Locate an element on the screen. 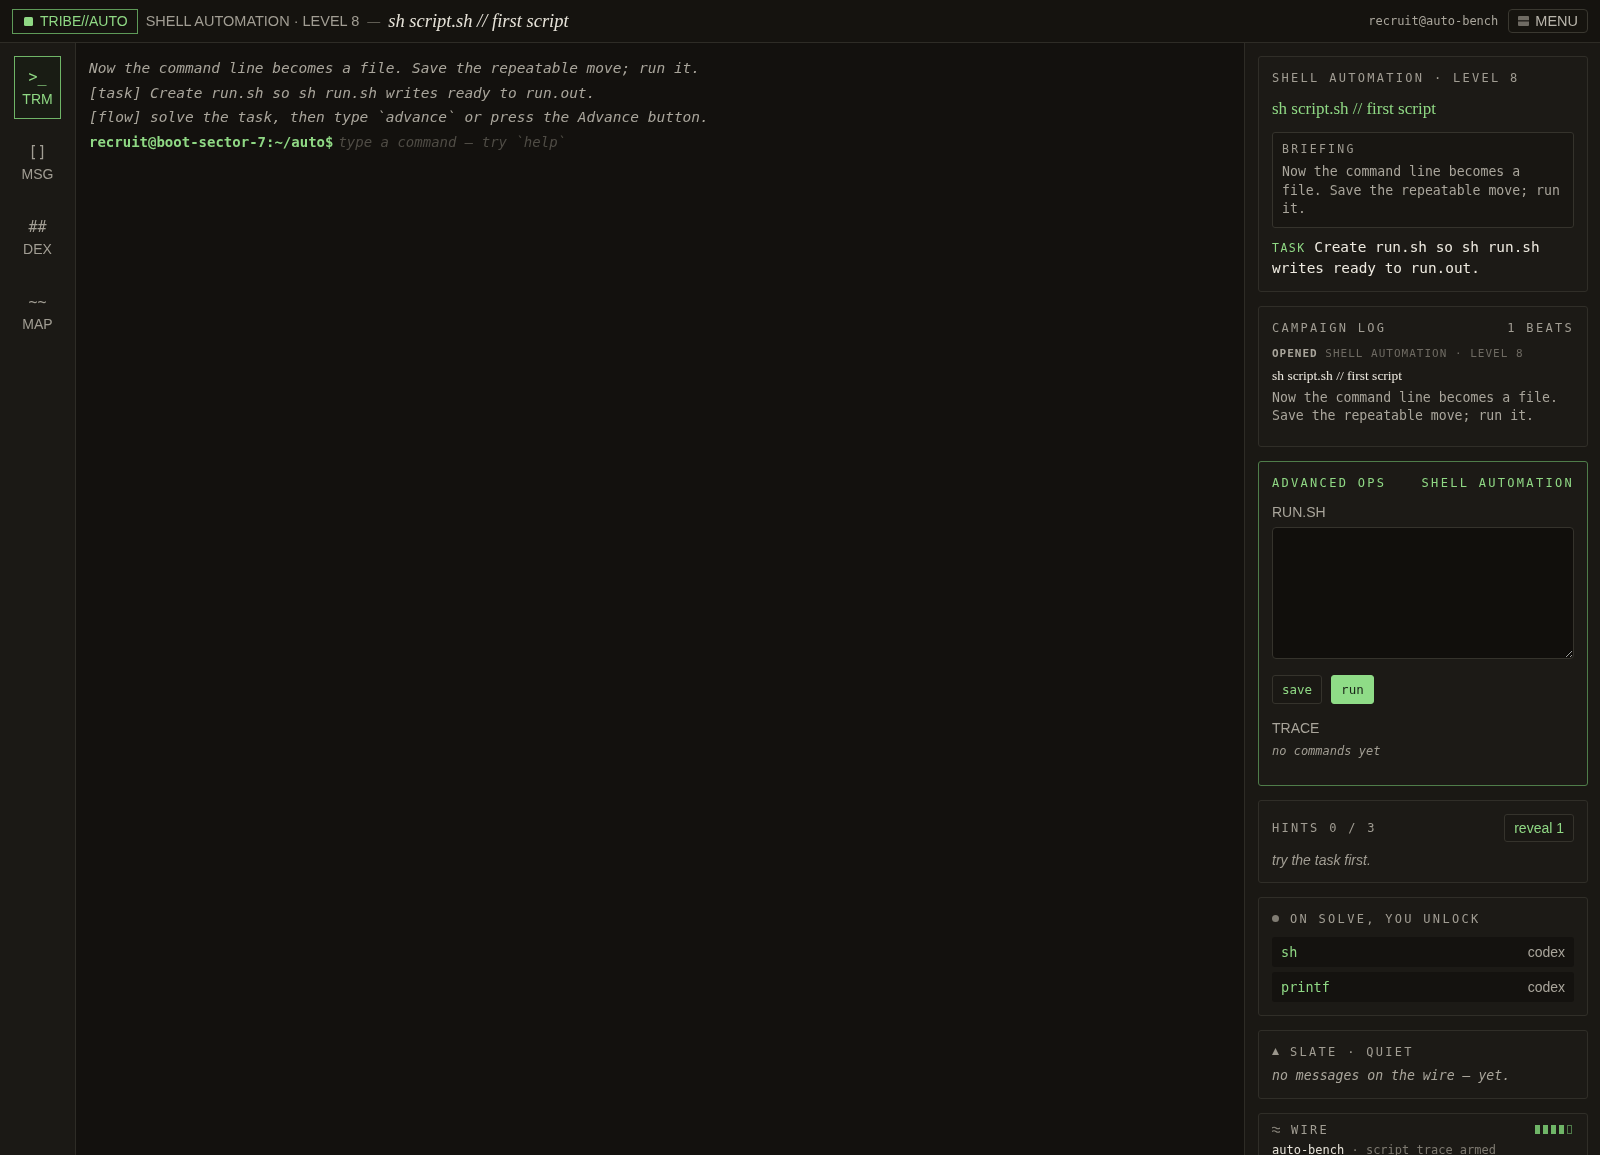 Image resolution: width=1600 pixels, height=1155 pixels. terminal-line: Now the command line becomes a file. Save the repeatable move; run it. is located at coordinates (395, 68).